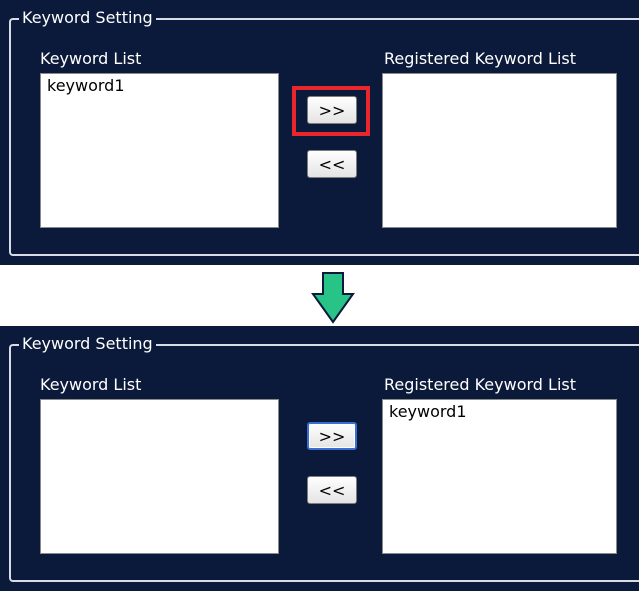 The height and width of the screenshot is (591, 639). What do you see at coordinates (159, 150) in the screenshot?
I see `keyword-list: keyword1` at bounding box center [159, 150].